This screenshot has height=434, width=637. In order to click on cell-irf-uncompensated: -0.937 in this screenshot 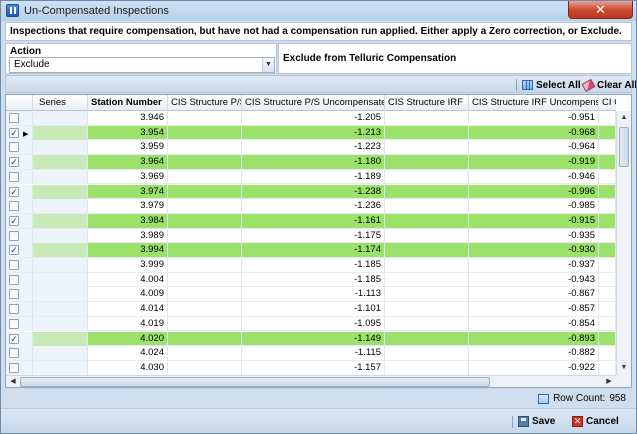, I will do `click(534, 265)`.